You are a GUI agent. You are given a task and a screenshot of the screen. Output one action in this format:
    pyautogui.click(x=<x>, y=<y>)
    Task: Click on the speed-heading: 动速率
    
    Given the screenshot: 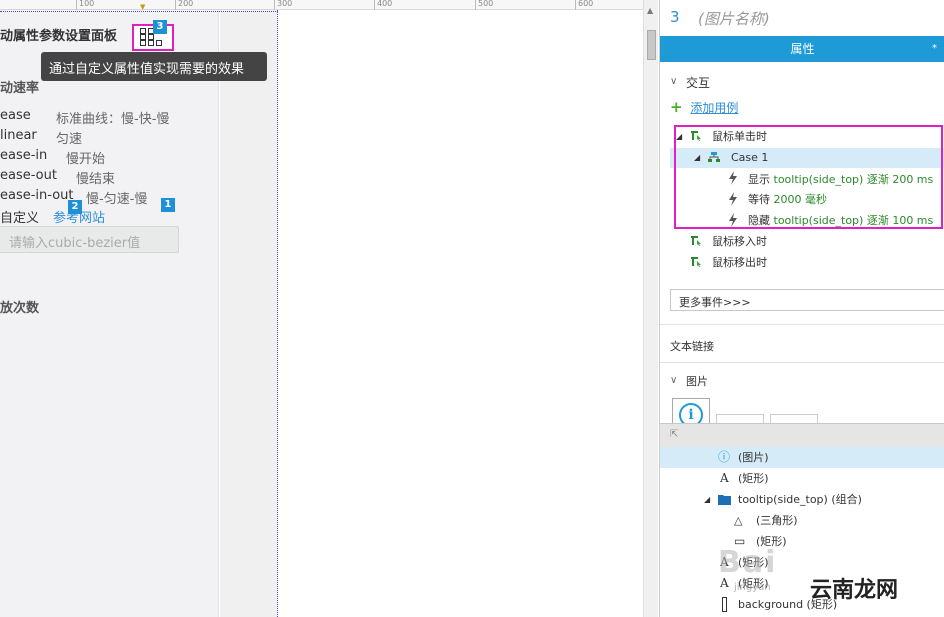 What is the action you would take?
    pyautogui.click(x=20, y=88)
    